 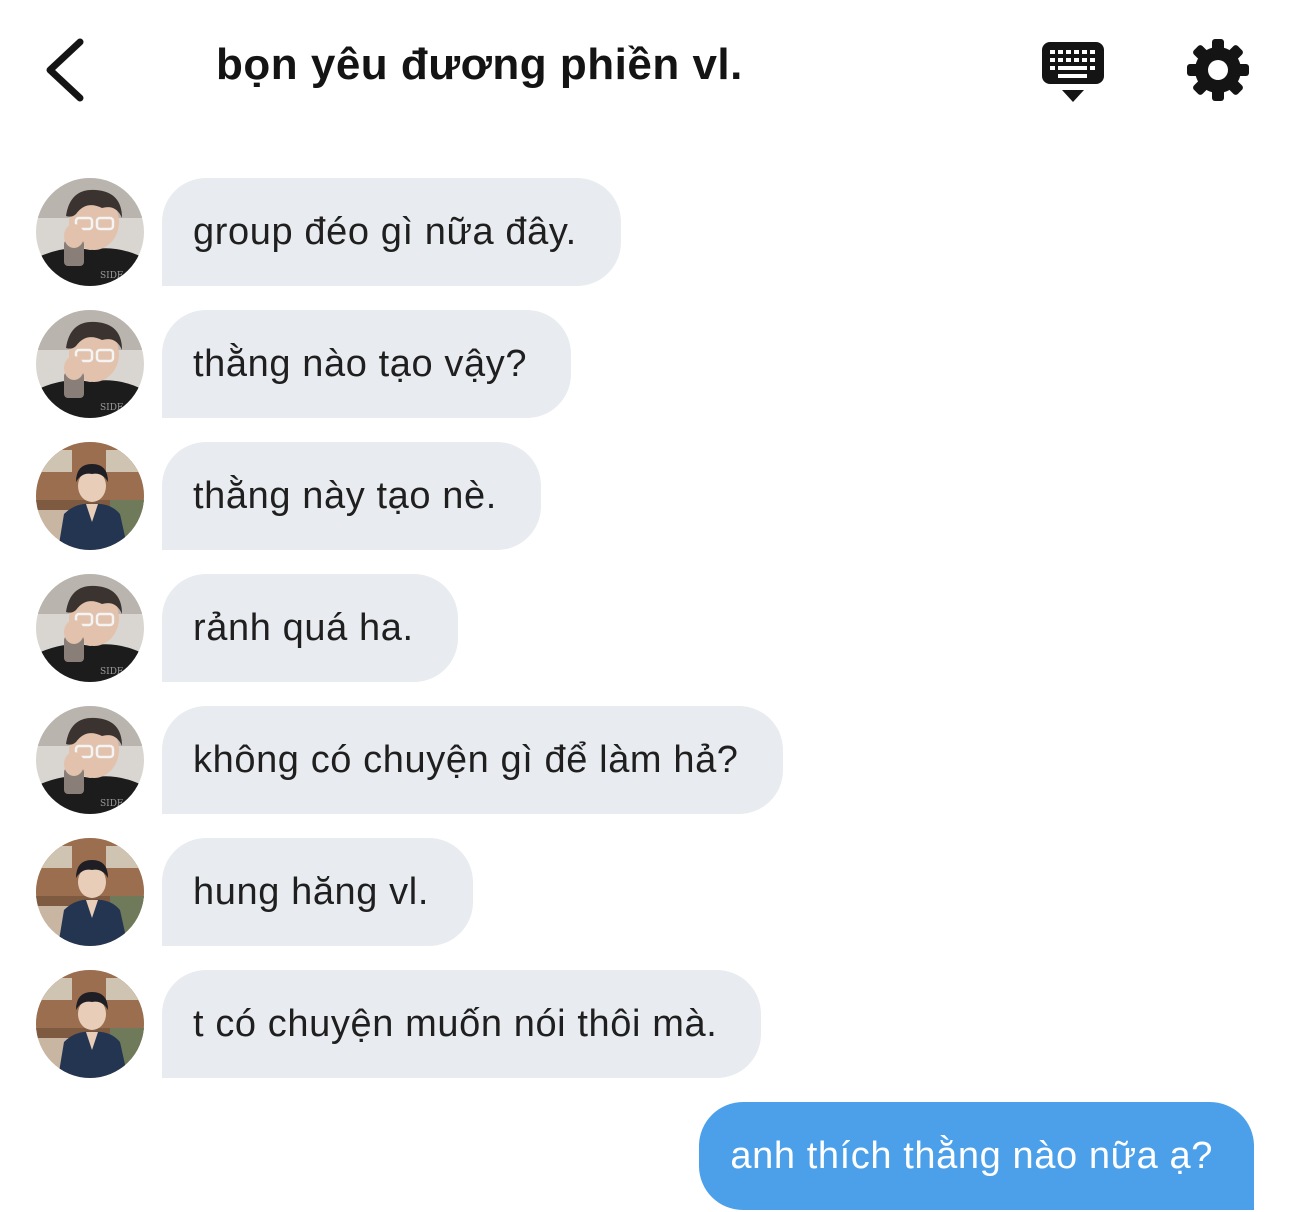 I want to click on message-row: hung hăng vl., so click(x=645, y=892).